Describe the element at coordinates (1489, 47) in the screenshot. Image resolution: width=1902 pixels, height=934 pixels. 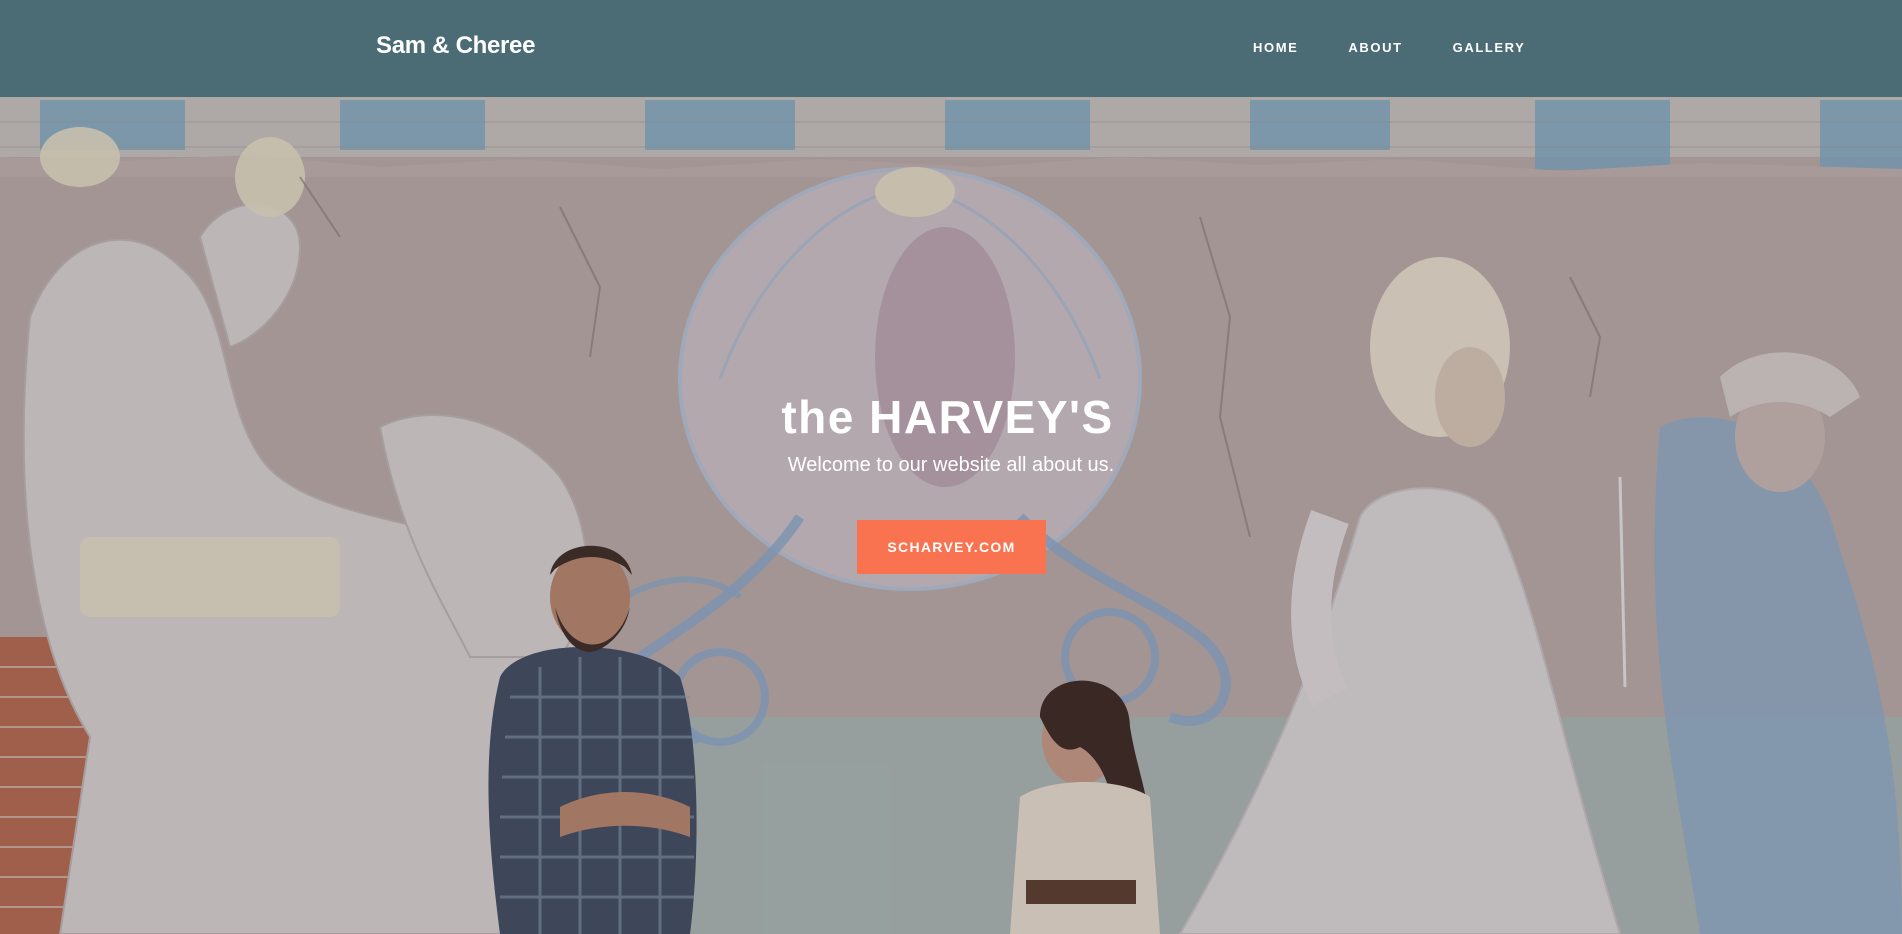
I see `nav-gallery-link: GALLERY` at that location.